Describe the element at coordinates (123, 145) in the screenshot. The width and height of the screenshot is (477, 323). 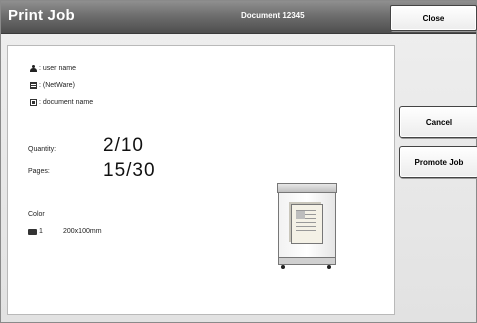
I see `quantity-value: 2/10` at that location.